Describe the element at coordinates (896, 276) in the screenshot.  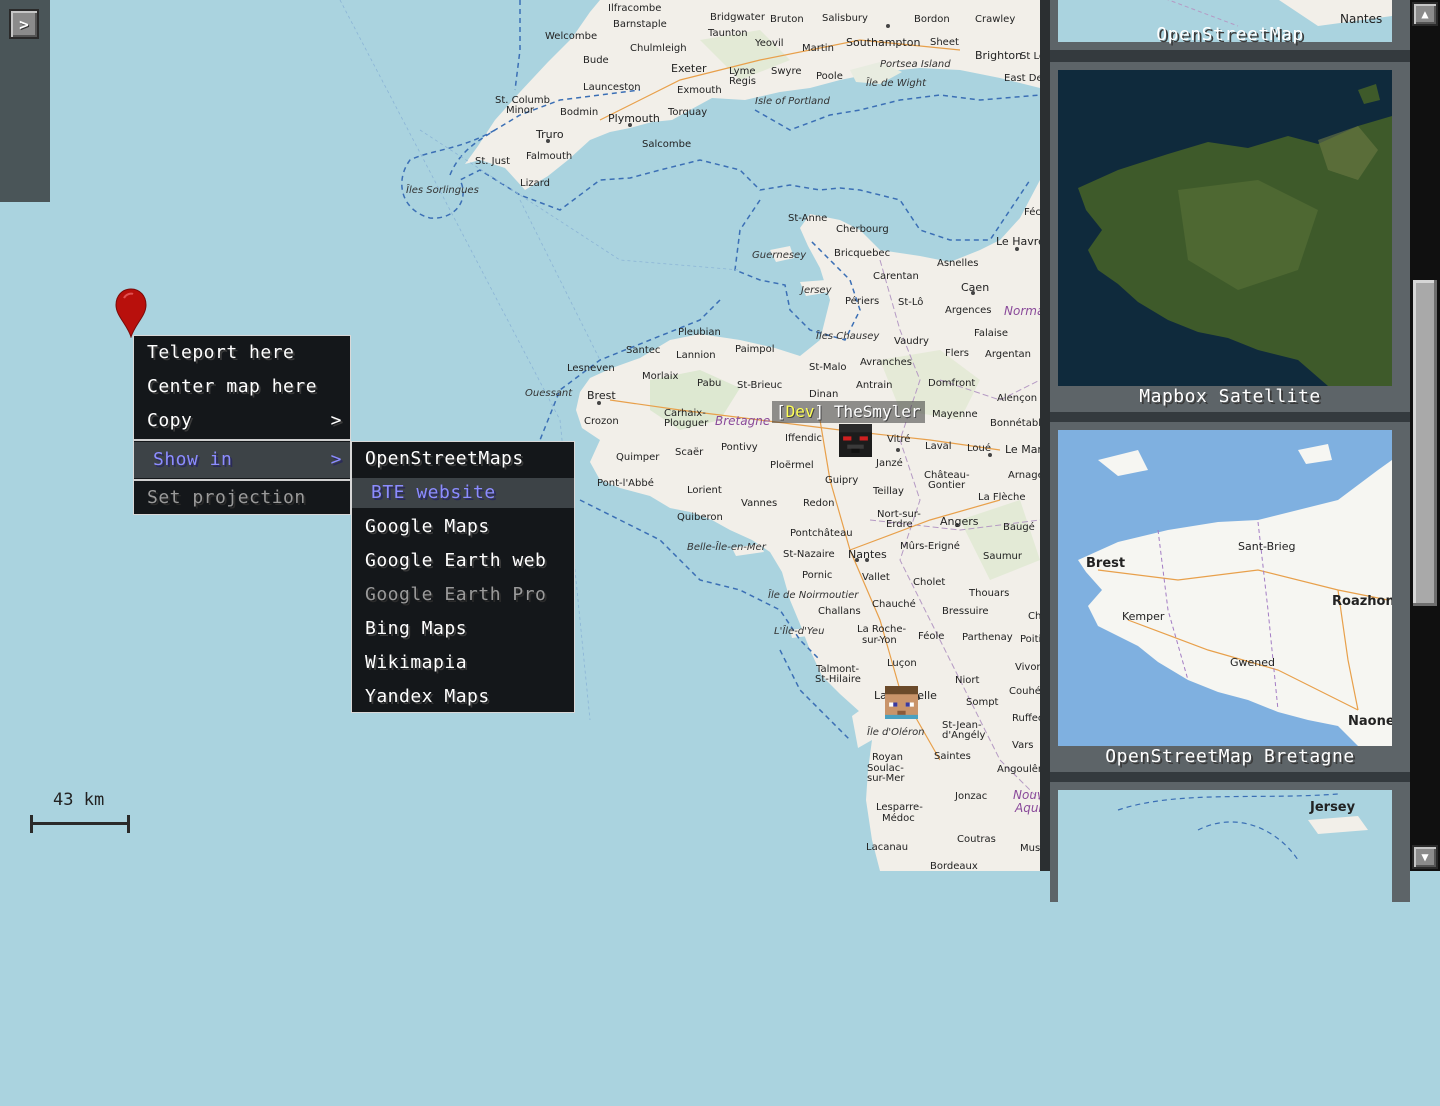
I see `map-place-label: Carentan` at that location.